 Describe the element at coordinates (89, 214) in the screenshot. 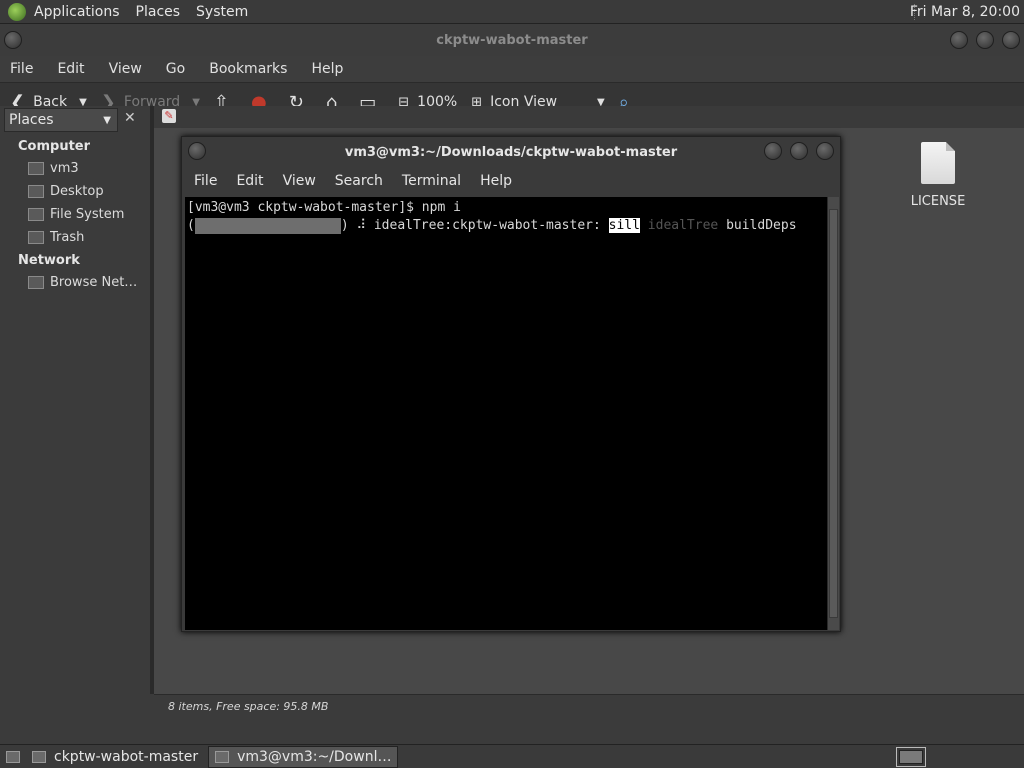

I see `sidebar-item-file-system: File System` at that location.